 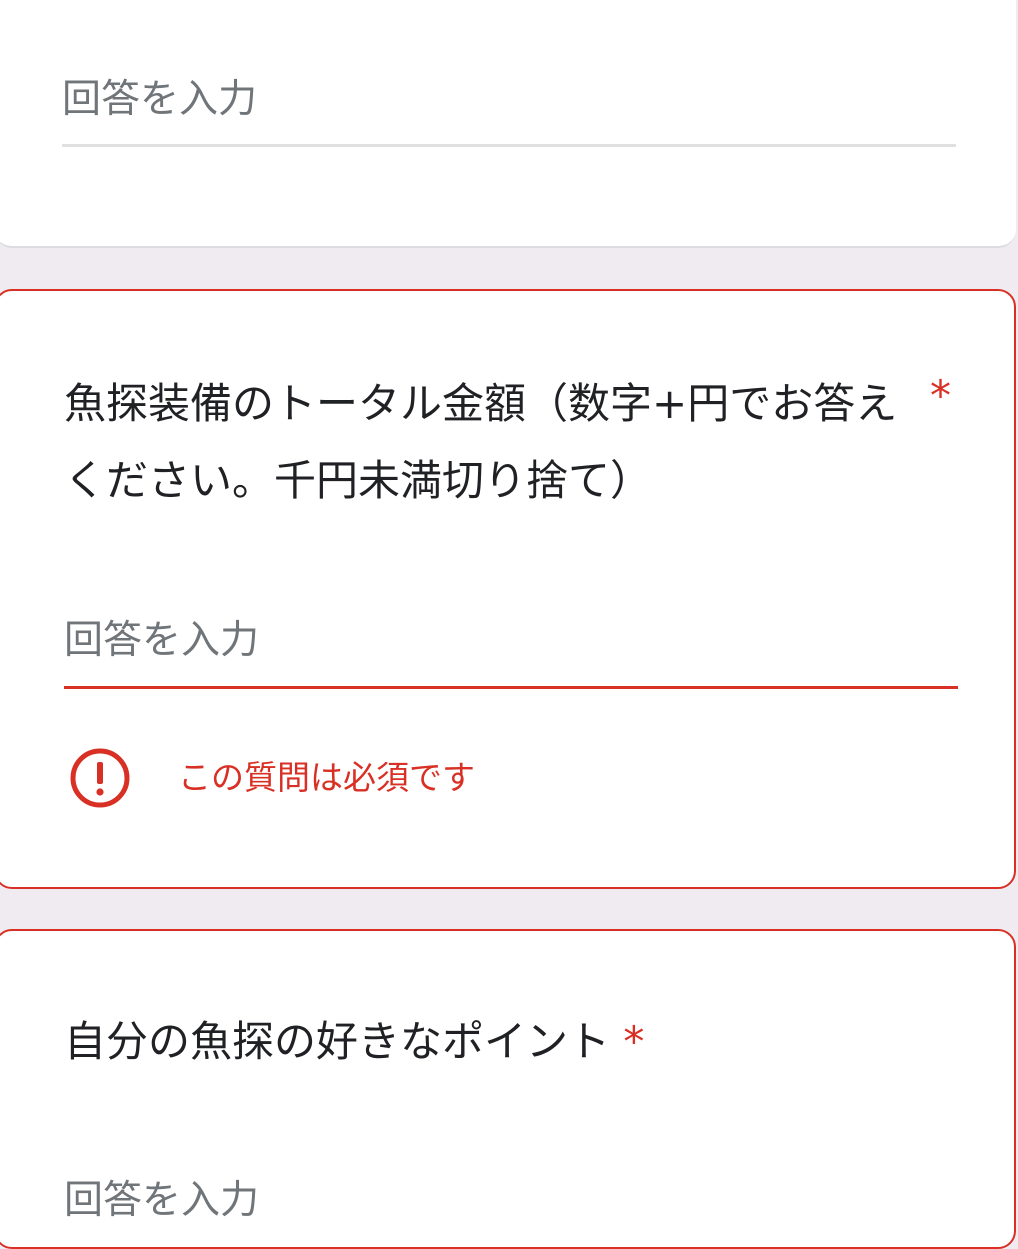 I want to click on question-title-text: 自分の魚探の好きなポイント, so click(x=337, y=1041).